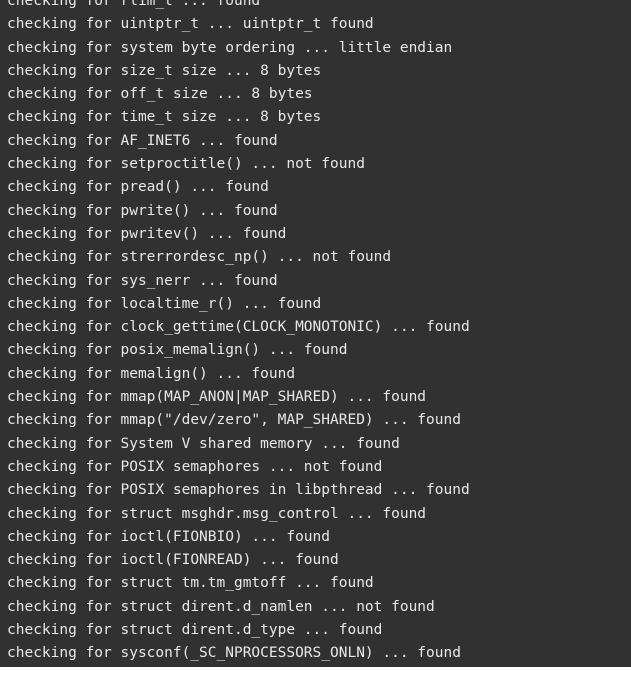  Describe the element at coordinates (173, 560) in the screenshot. I see `terminal-line: checking for ioctl(FIONREAD) ... found` at that location.